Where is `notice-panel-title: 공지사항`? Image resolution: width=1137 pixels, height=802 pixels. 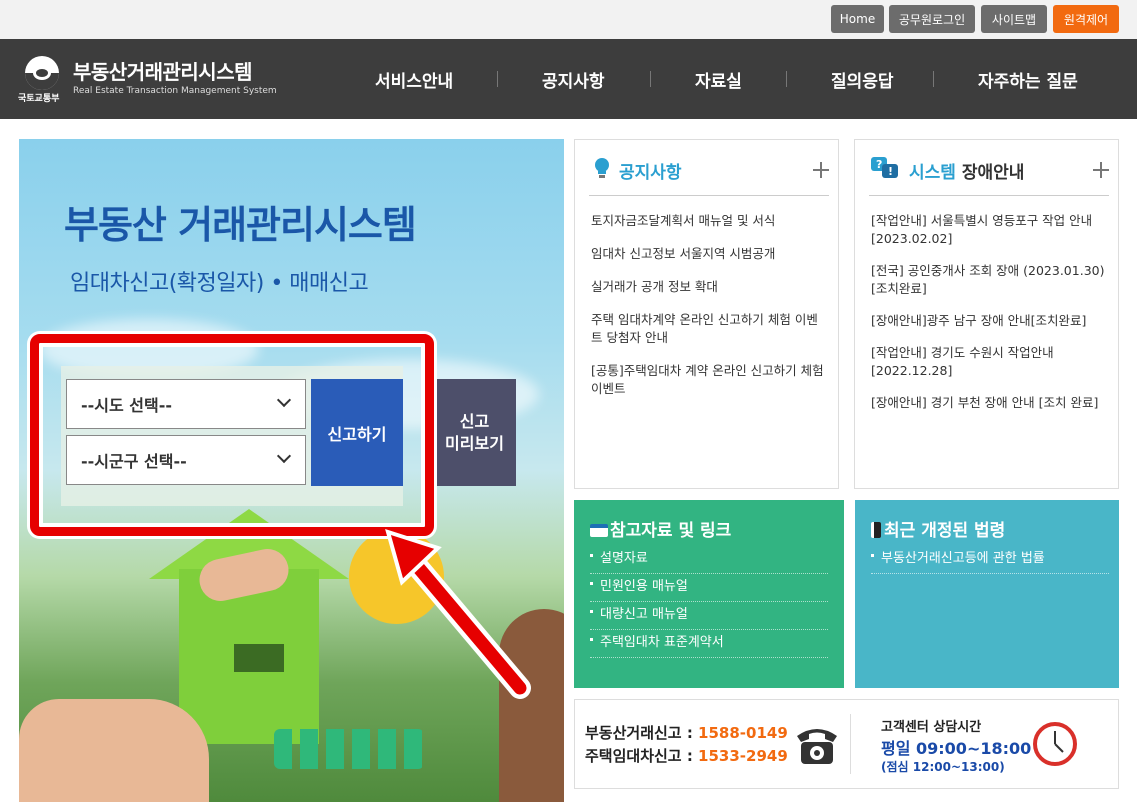 notice-panel-title: 공지사항 is located at coordinates (650, 170).